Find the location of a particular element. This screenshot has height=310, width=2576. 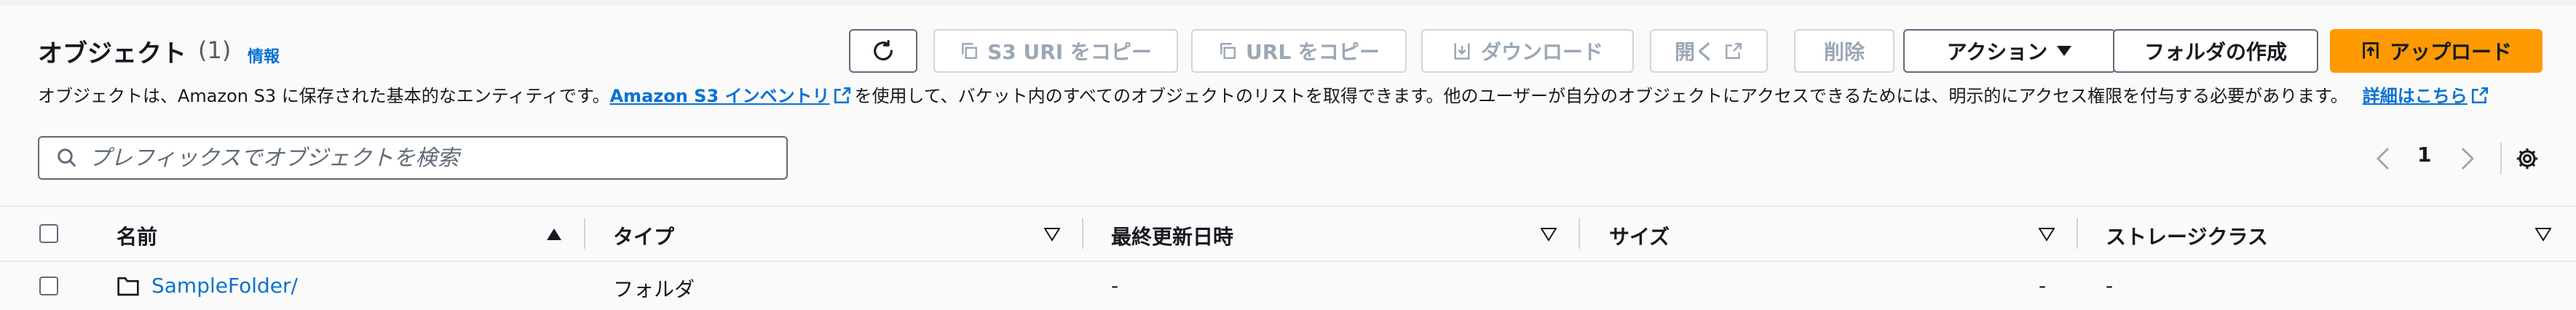

delete-button: 削除 is located at coordinates (1845, 51).